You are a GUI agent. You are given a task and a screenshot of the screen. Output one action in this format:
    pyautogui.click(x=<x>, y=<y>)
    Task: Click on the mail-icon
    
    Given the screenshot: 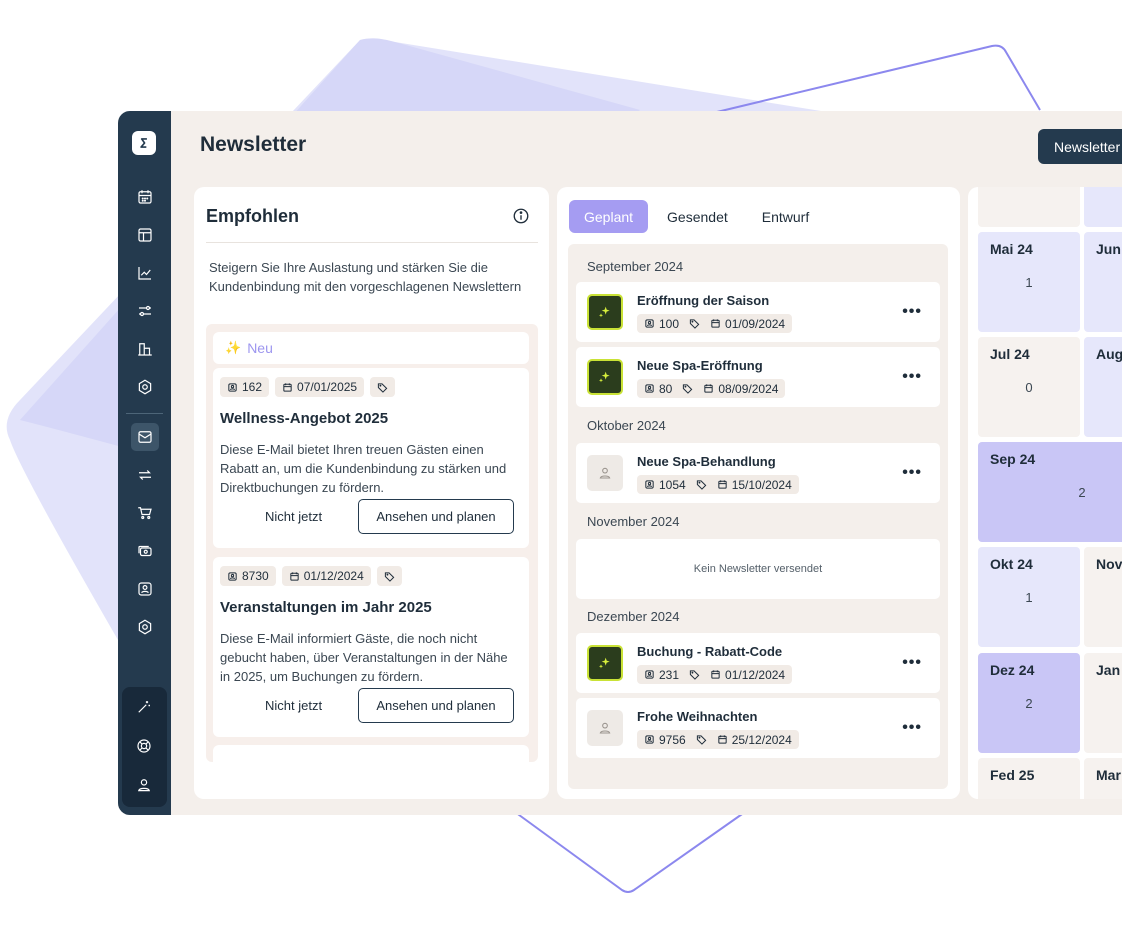 What is the action you would take?
    pyautogui.click(x=145, y=437)
    